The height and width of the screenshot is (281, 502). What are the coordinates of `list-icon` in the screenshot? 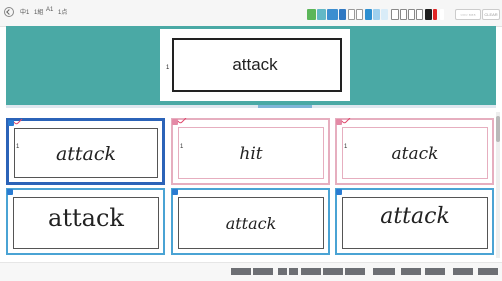 It's located at (384, 14).